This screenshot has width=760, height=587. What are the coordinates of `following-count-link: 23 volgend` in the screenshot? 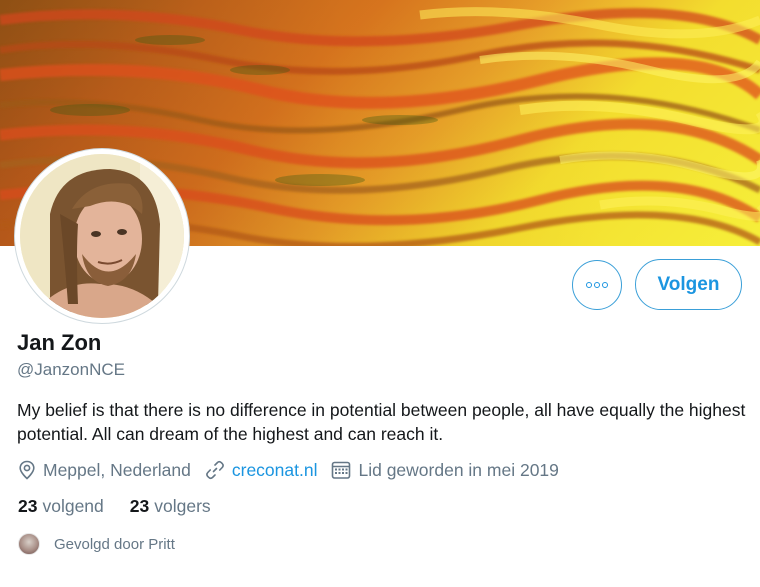 It's located at (61, 506).